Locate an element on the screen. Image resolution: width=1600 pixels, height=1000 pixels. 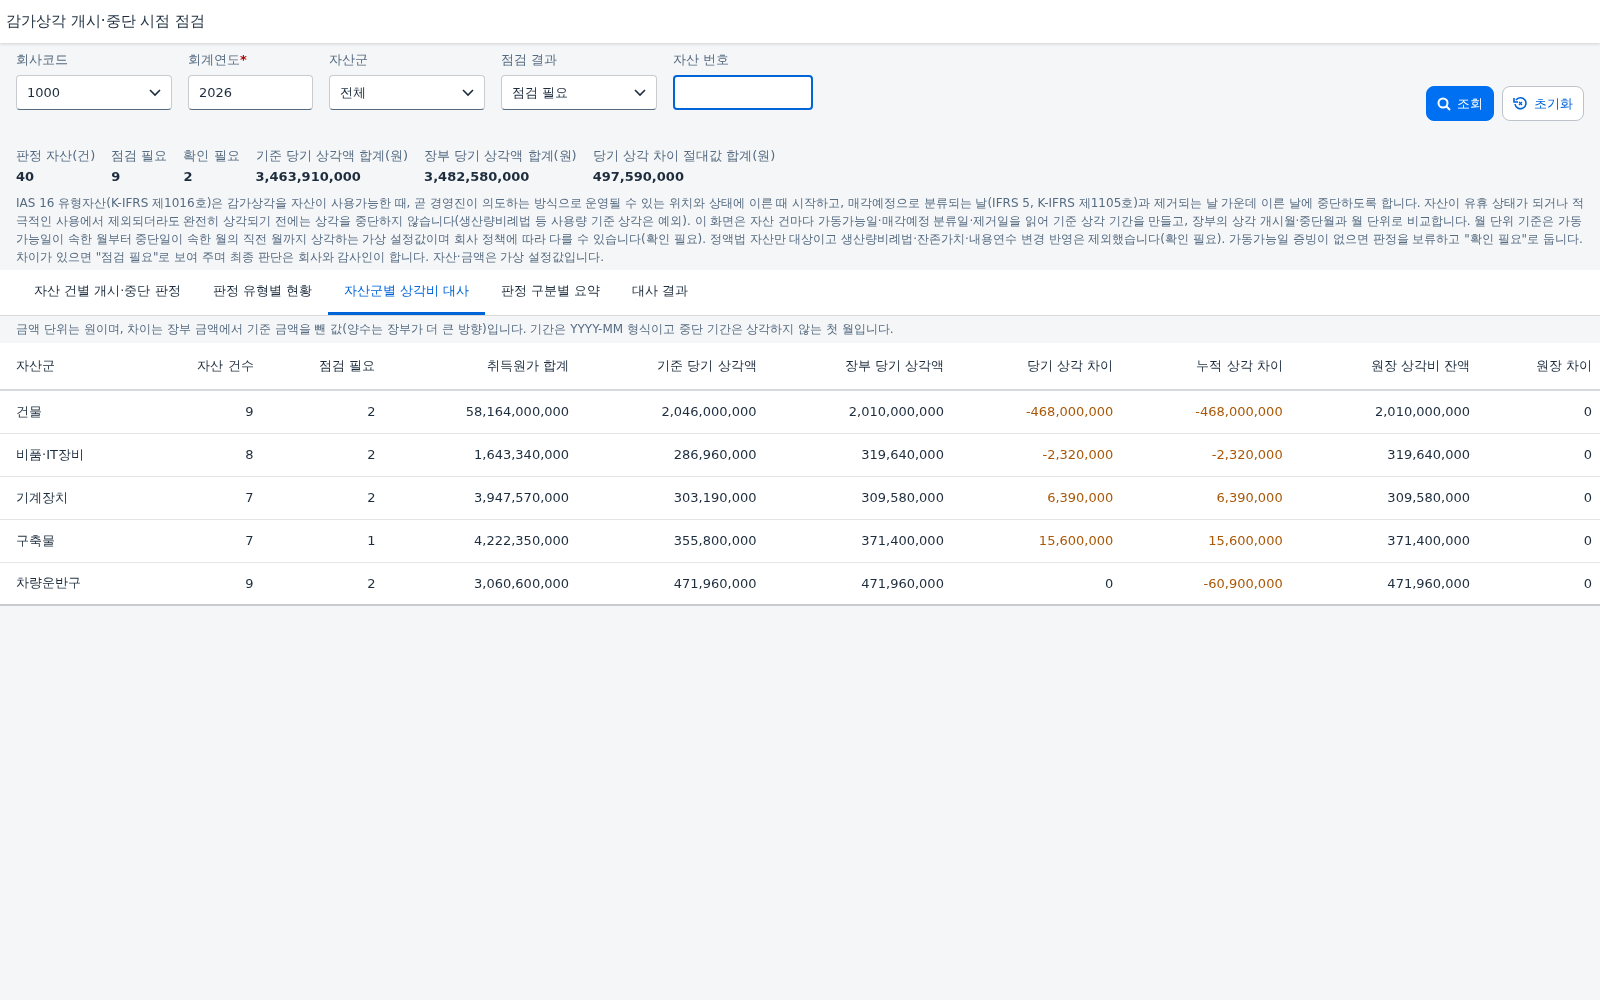
table-cell: 건물 is located at coordinates (70, 411).